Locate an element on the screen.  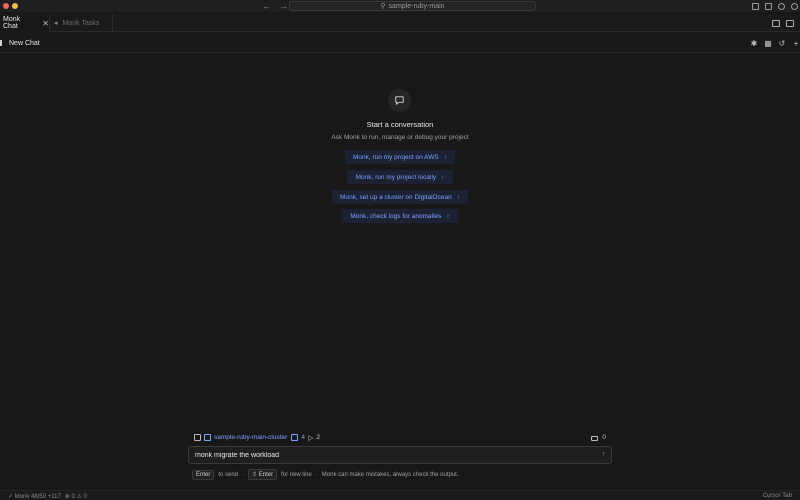
tab-bar: Monk Chat ✕ ◂ Monk Tasks is located at coordinates (400, 23).